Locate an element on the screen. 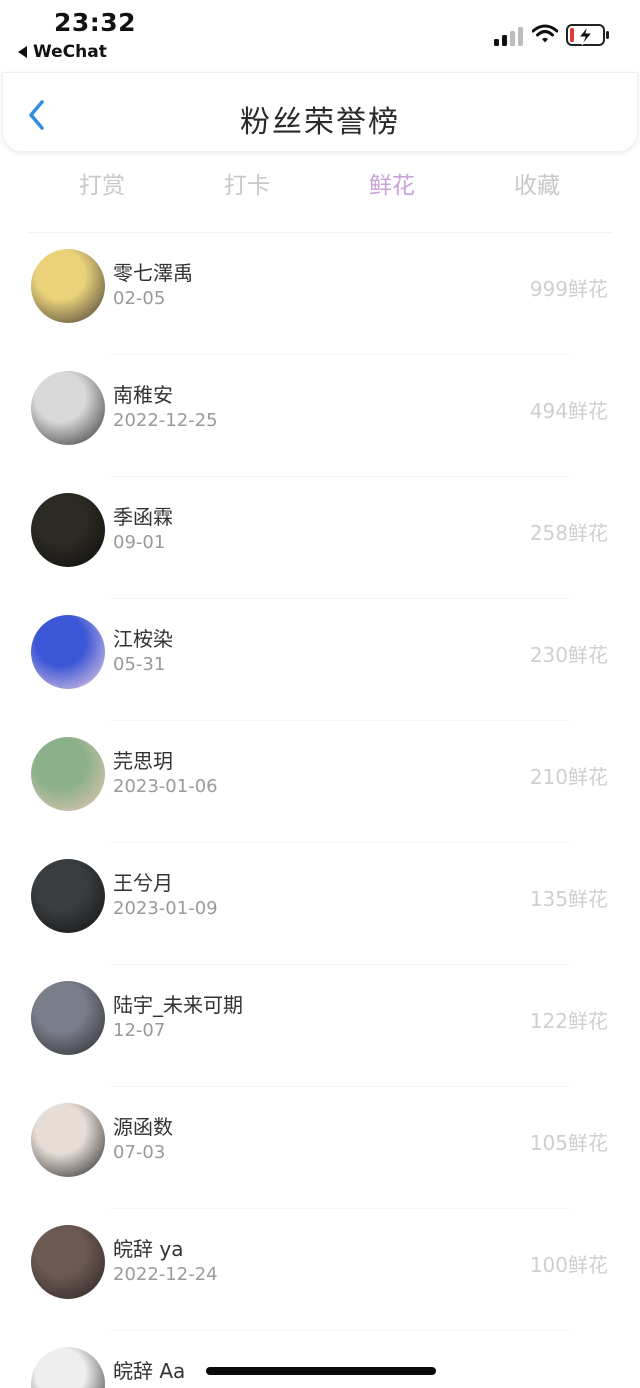  home-indicator is located at coordinates (321, 1371).